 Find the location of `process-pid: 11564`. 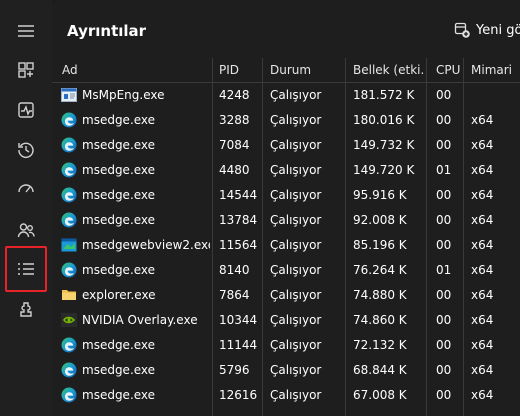

process-pid: 11564 is located at coordinates (238, 245).